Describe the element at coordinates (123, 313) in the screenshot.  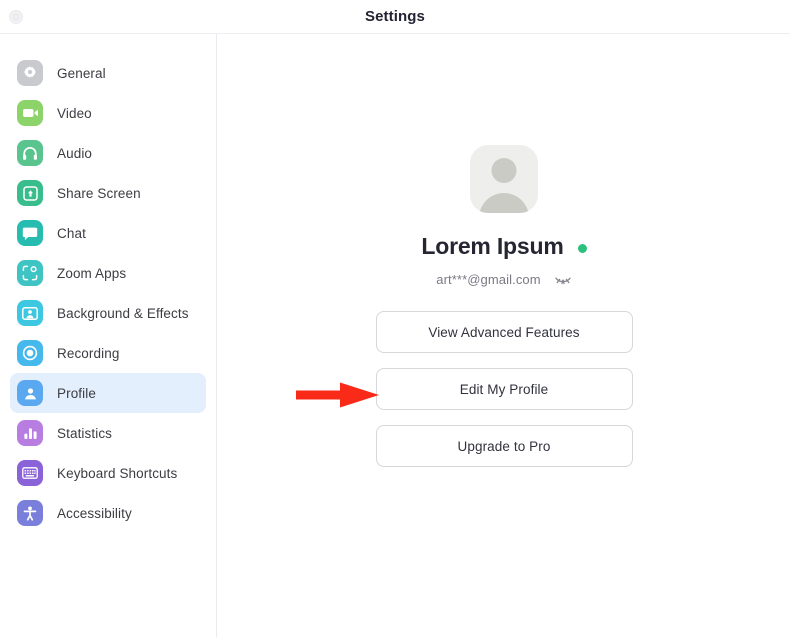
I see `sidebar-item-label: Background & Effects` at that location.